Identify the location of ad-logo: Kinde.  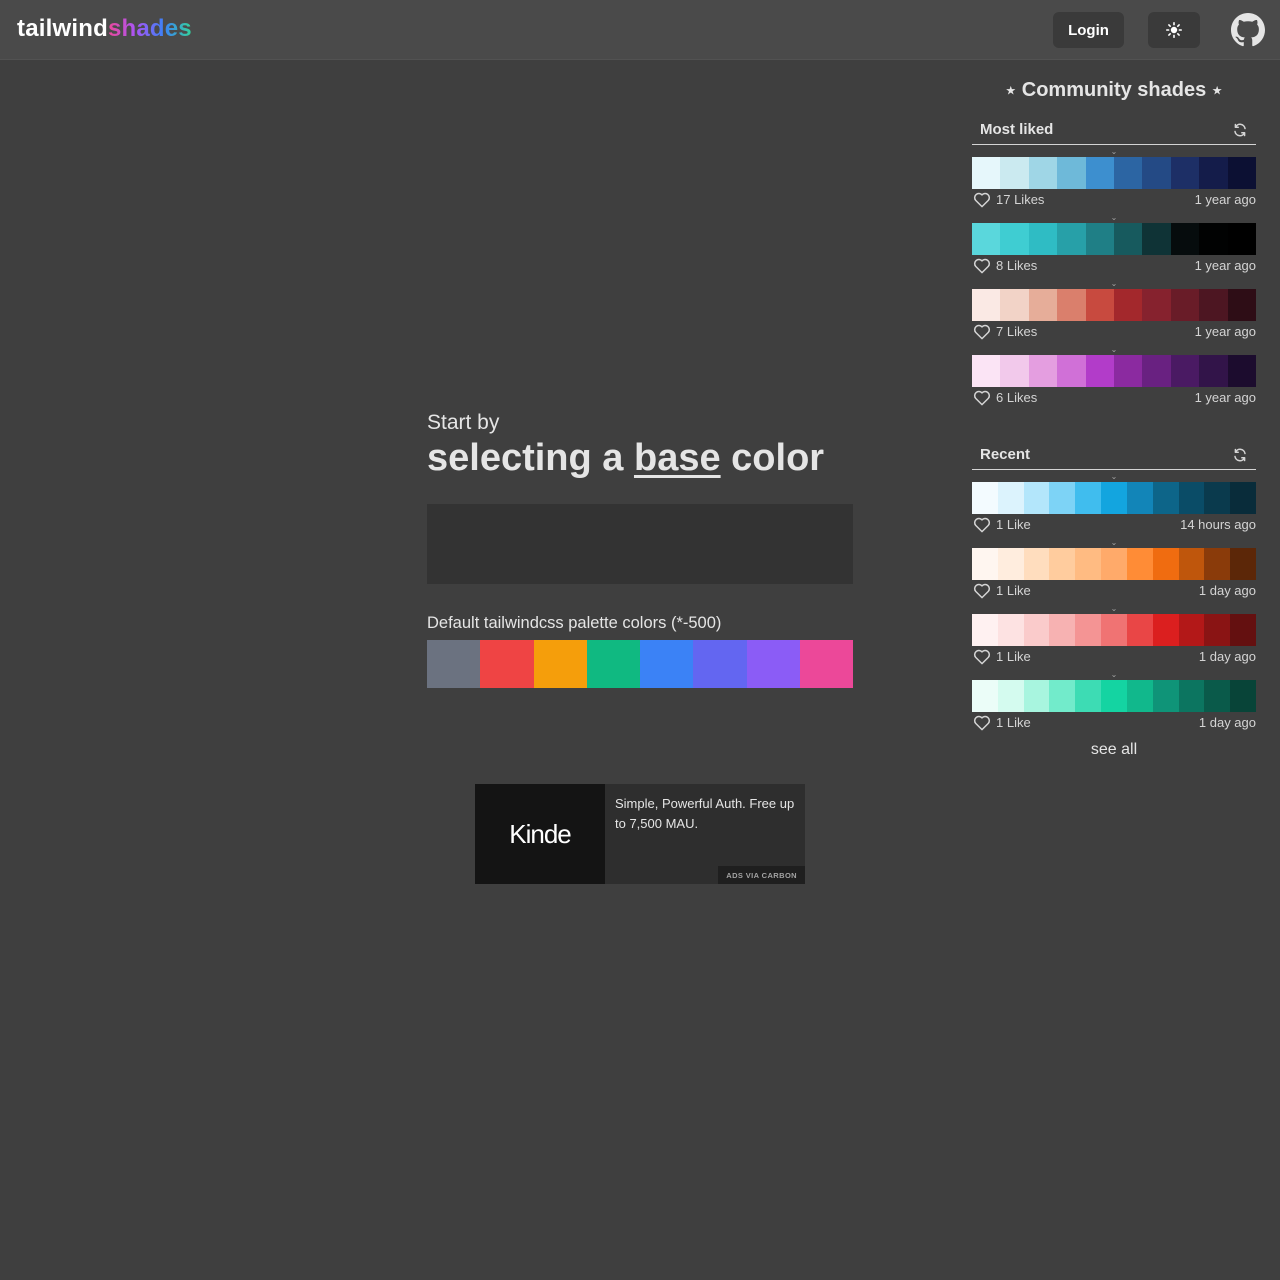
(540, 834).